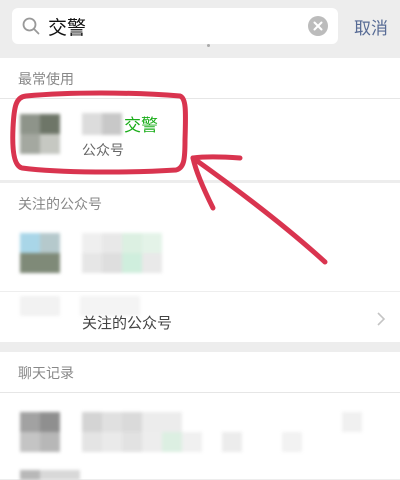 This screenshot has height=480, width=400. I want to click on followed-account-item, so click(200, 253).